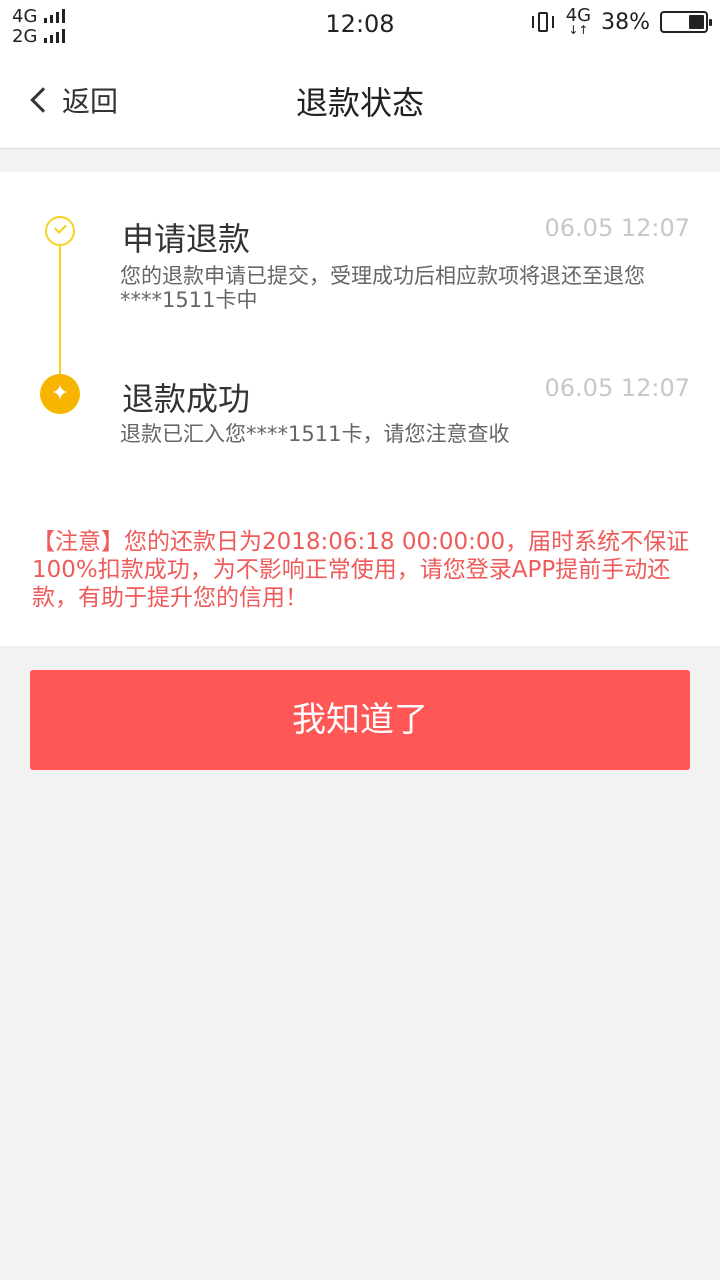 The image size is (720, 1280). I want to click on vibrate-icon, so click(543, 22).